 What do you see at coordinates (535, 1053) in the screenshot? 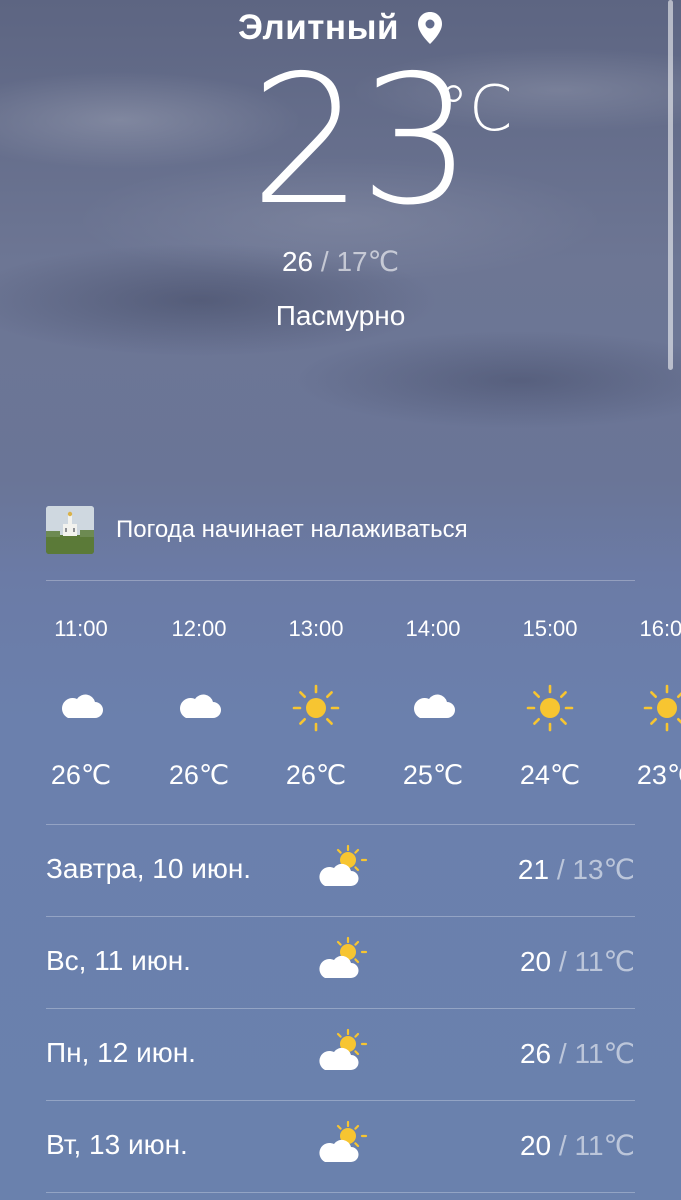
I see `day-high: 26` at bounding box center [535, 1053].